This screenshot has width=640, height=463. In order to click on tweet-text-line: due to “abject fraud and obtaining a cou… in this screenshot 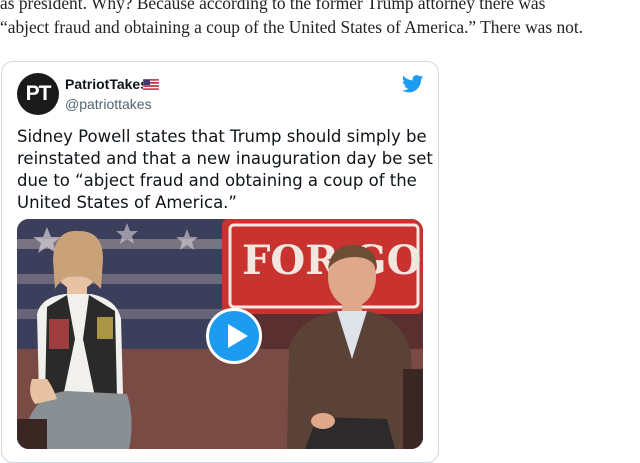, I will do `click(217, 180)`.